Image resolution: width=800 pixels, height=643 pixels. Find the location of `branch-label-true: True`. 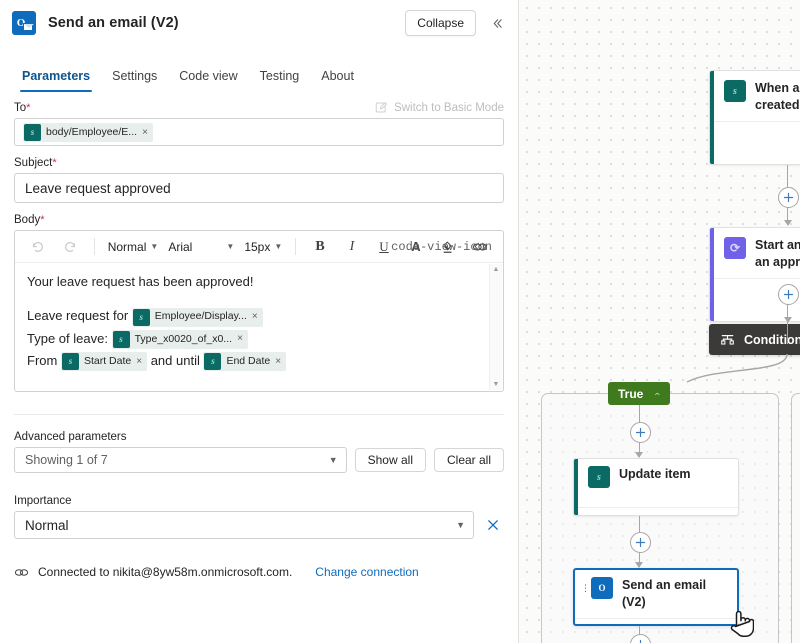

branch-label-true: True is located at coordinates (639, 393).